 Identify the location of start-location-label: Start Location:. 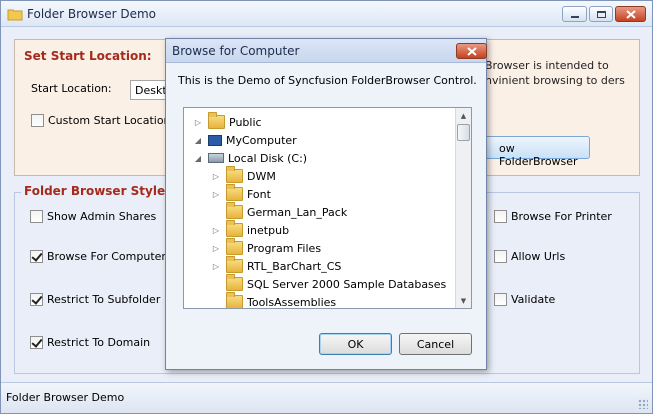
(71, 88).